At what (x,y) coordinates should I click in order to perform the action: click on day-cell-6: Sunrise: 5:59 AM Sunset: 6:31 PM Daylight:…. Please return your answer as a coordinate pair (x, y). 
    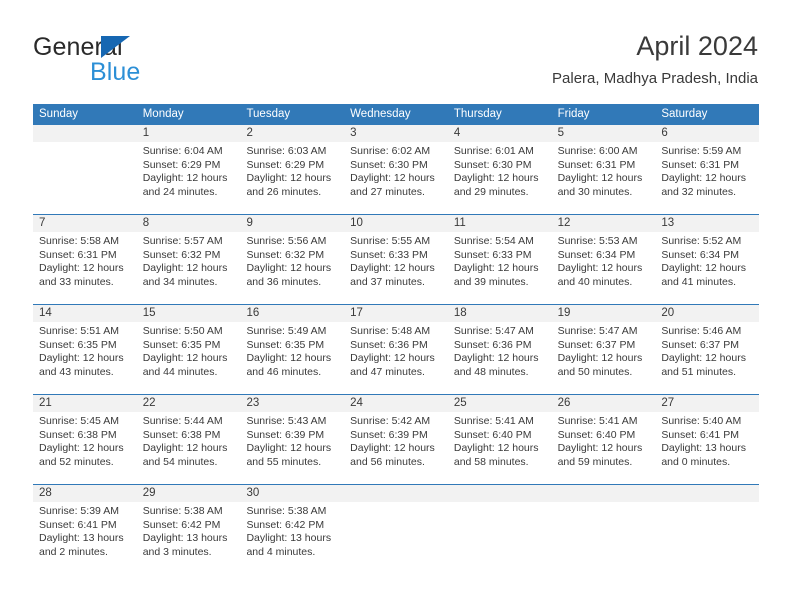
    Looking at the image, I should click on (707, 178).